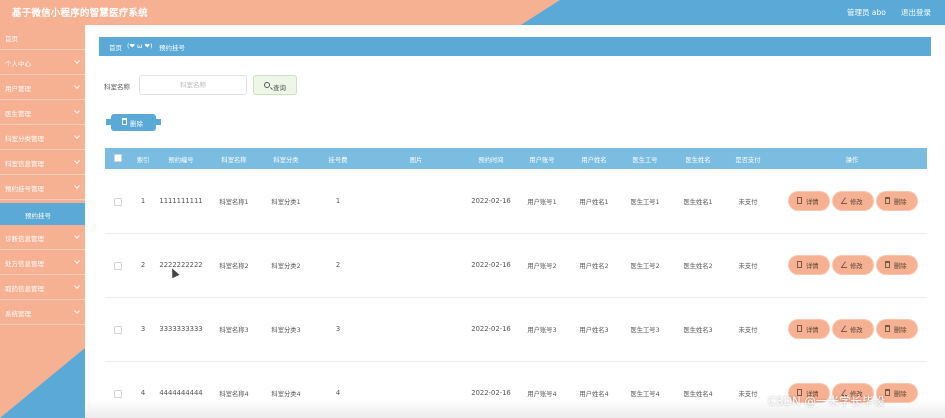 Image resolution: width=945 pixels, height=418 pixels. What do you see at coordinates (542, 202) in the screenshot?
I see `cell-user-account: 用户账号1` at bounding box center [542, 202].